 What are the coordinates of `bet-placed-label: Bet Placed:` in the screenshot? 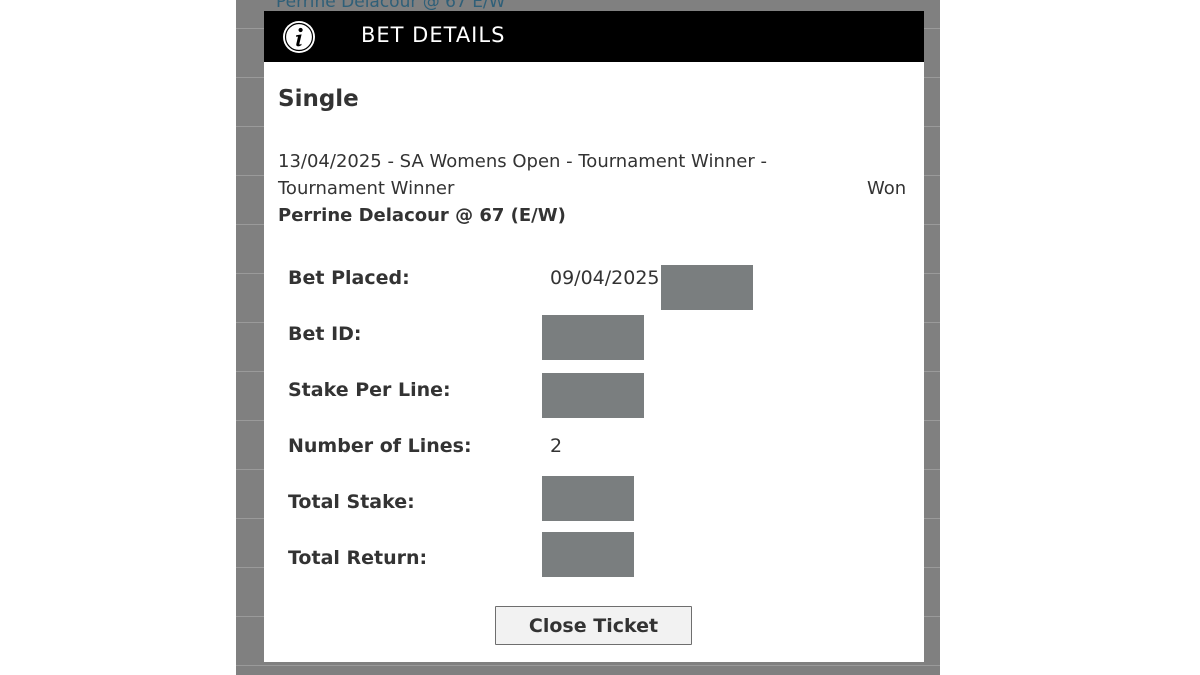 It's located at (349, 278).